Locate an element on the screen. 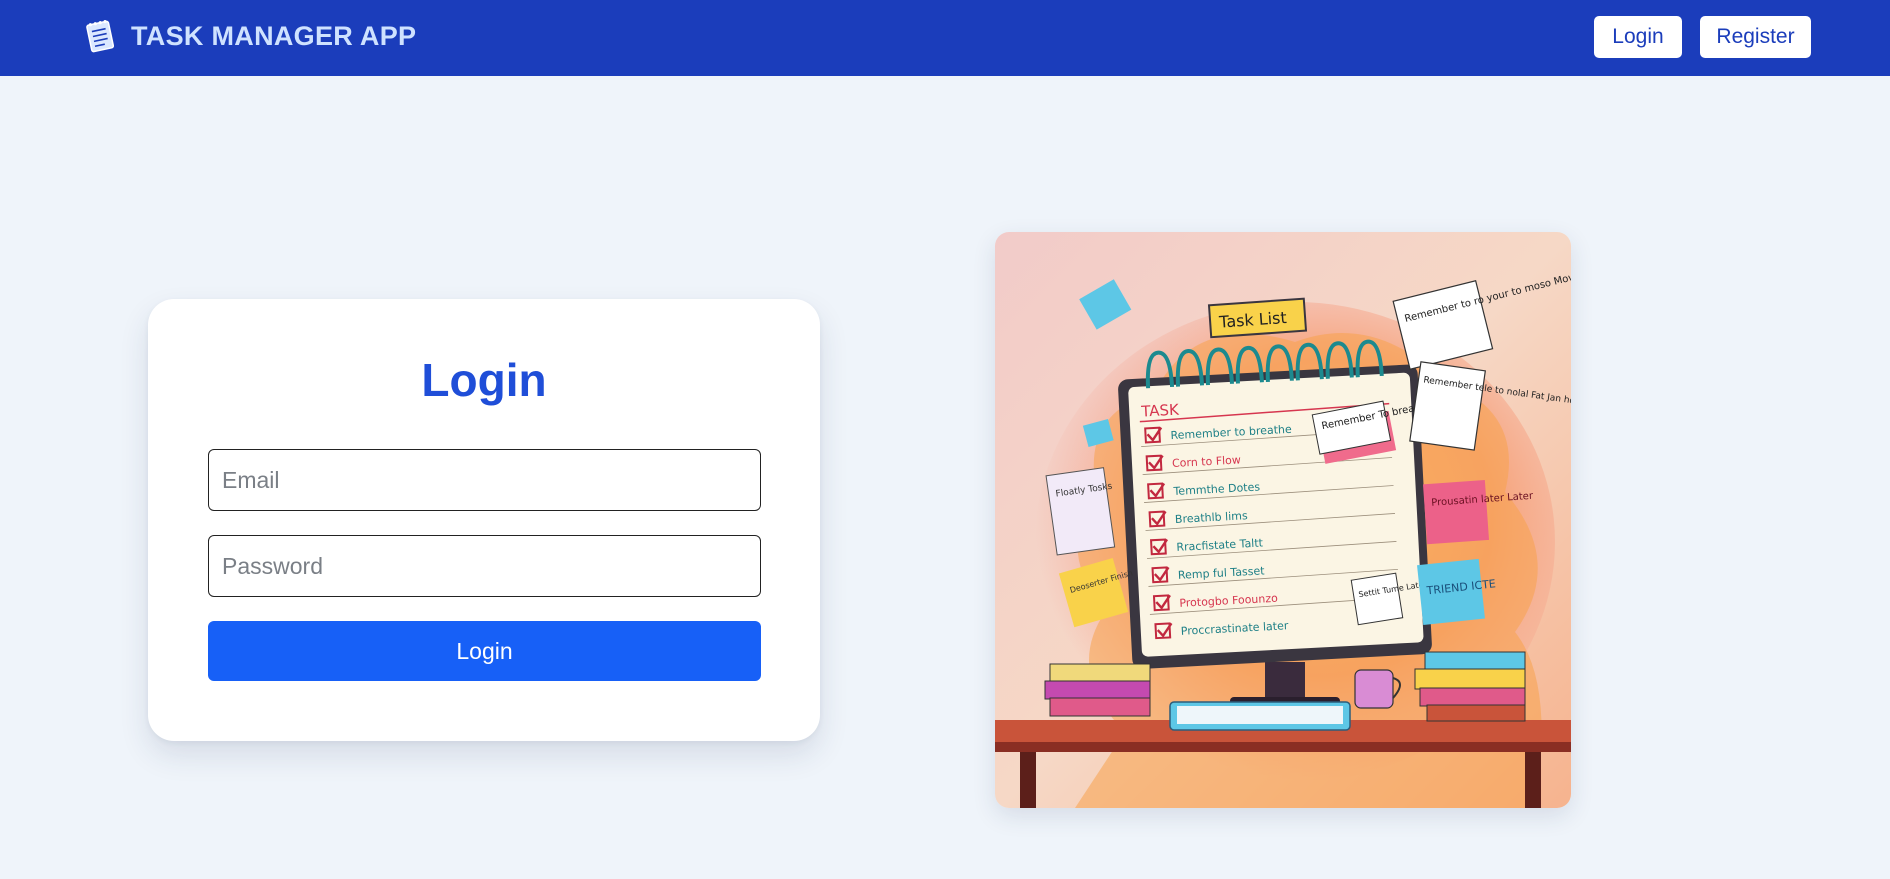 This screenshot has width=1890, height=879. brand: TASK MANAGER APP is located at coordinates (249, 36).